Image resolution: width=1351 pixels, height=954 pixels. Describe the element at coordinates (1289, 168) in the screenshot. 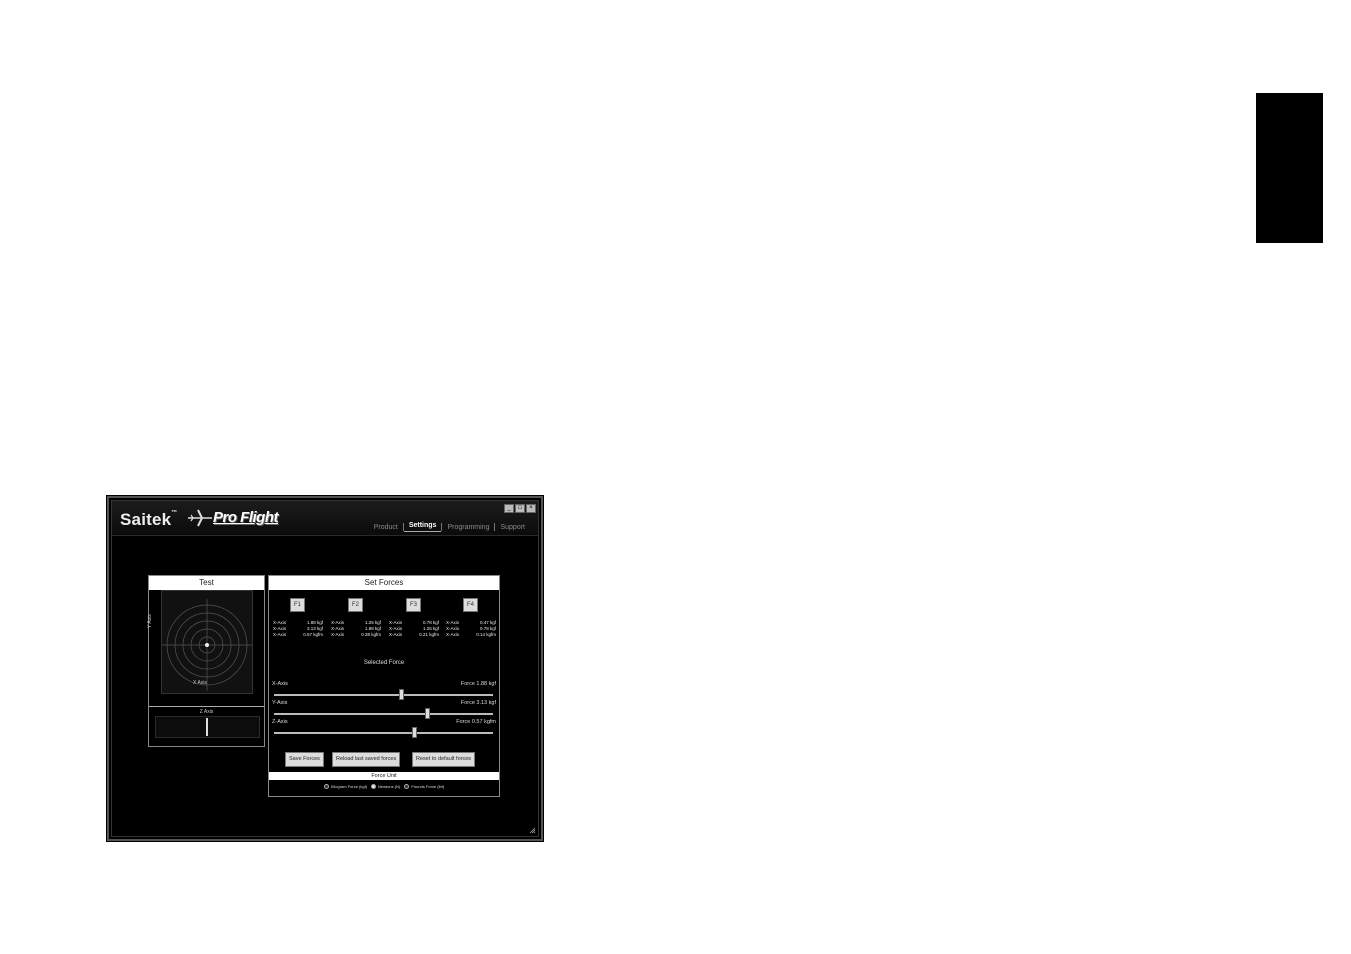

I see `chapter-tab` at that location.